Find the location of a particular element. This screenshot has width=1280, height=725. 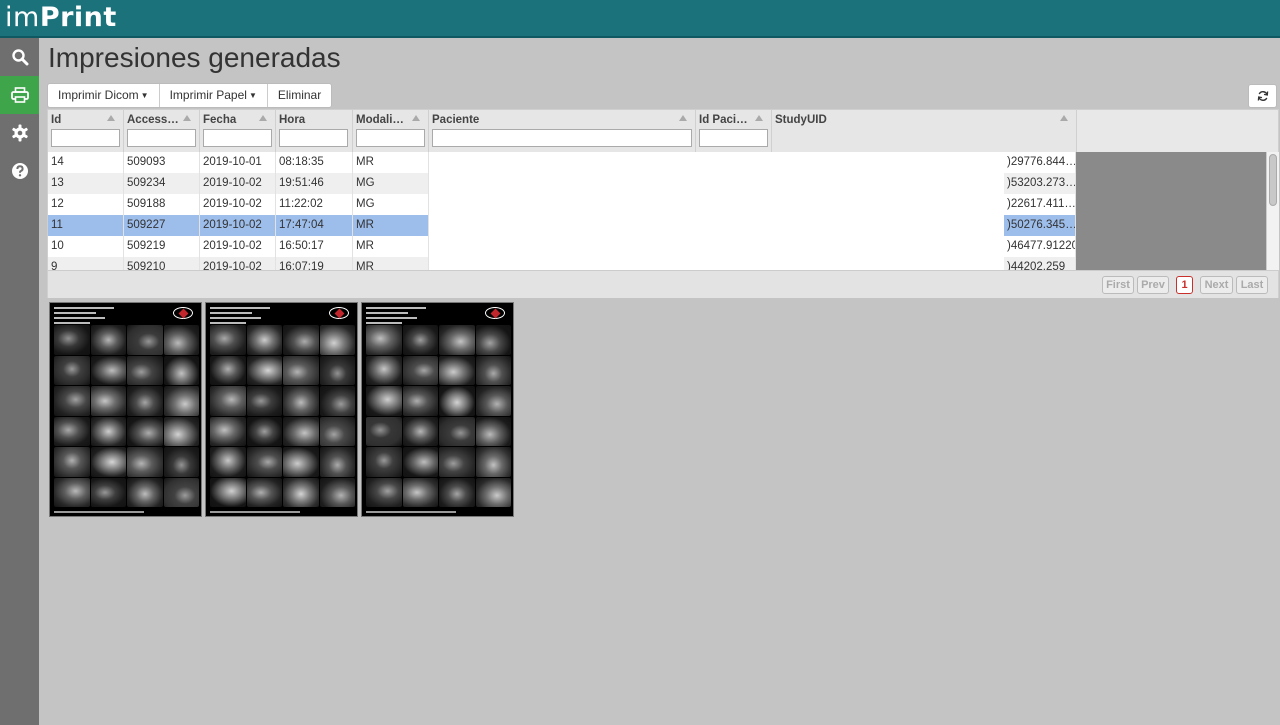

print-paper-button: Imprimir Papel ▼ is located at coordinates (214, 95).